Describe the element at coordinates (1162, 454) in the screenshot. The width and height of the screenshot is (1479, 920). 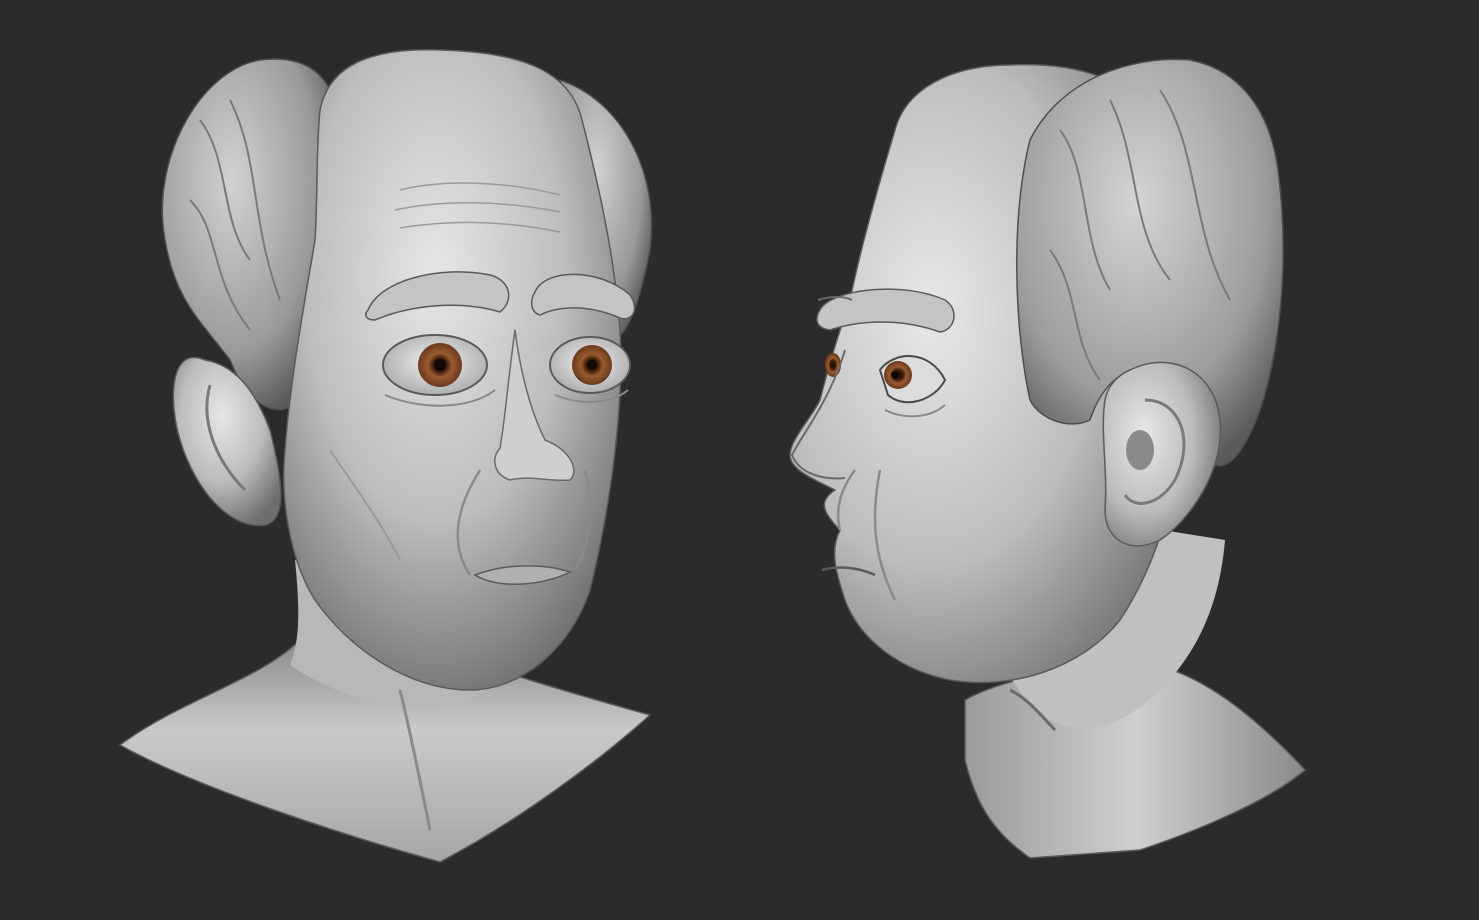
I see `profile-ear` at that location.